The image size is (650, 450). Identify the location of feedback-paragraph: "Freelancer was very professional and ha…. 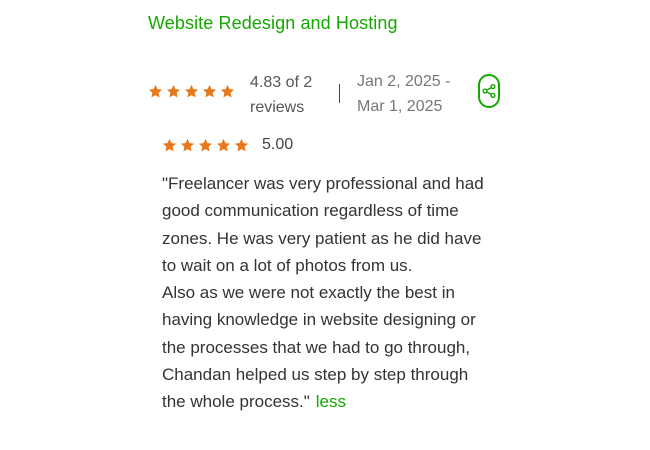
(323, 224).